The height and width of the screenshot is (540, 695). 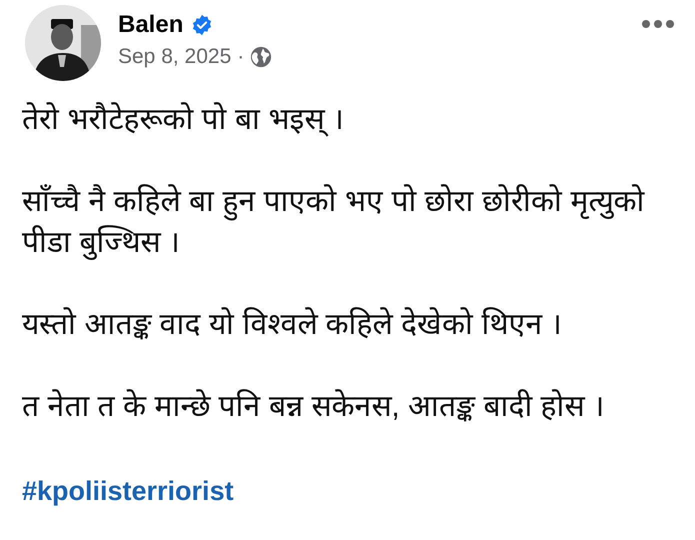 I want to click on globe-icon, so click(x=261, y=57).